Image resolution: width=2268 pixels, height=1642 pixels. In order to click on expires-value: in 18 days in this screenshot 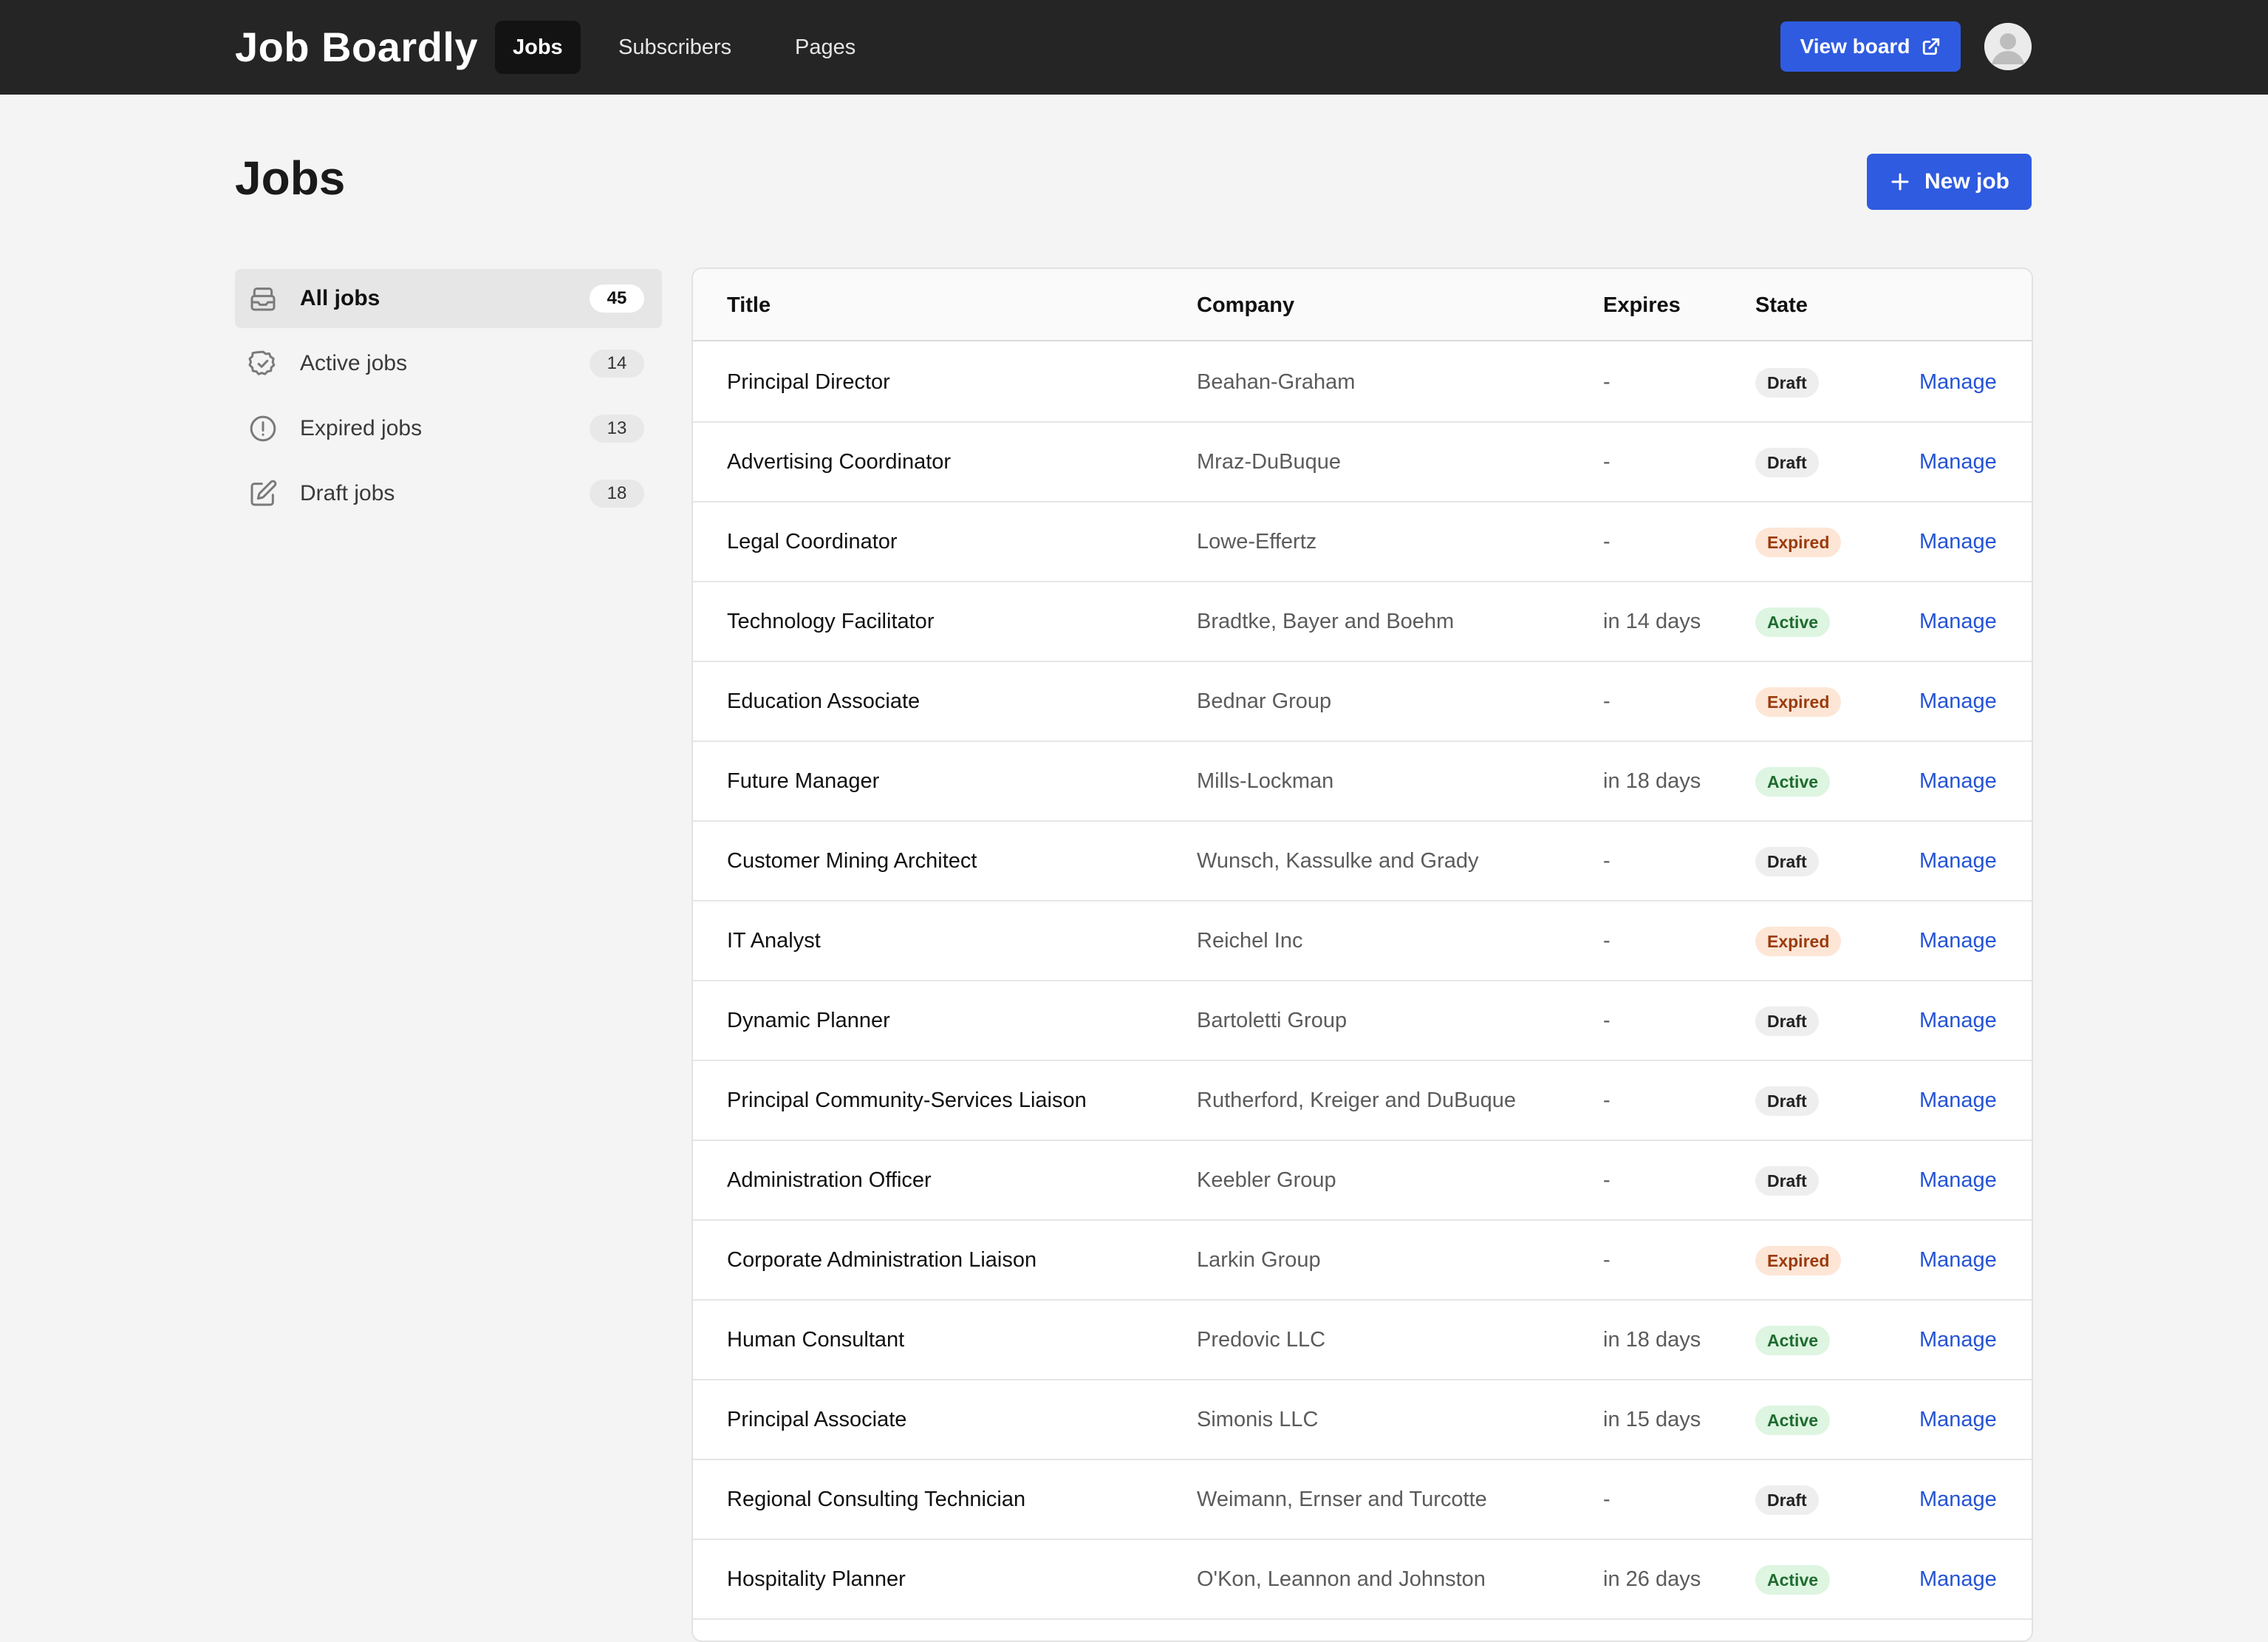, I will do `click(1652, 1340)`.